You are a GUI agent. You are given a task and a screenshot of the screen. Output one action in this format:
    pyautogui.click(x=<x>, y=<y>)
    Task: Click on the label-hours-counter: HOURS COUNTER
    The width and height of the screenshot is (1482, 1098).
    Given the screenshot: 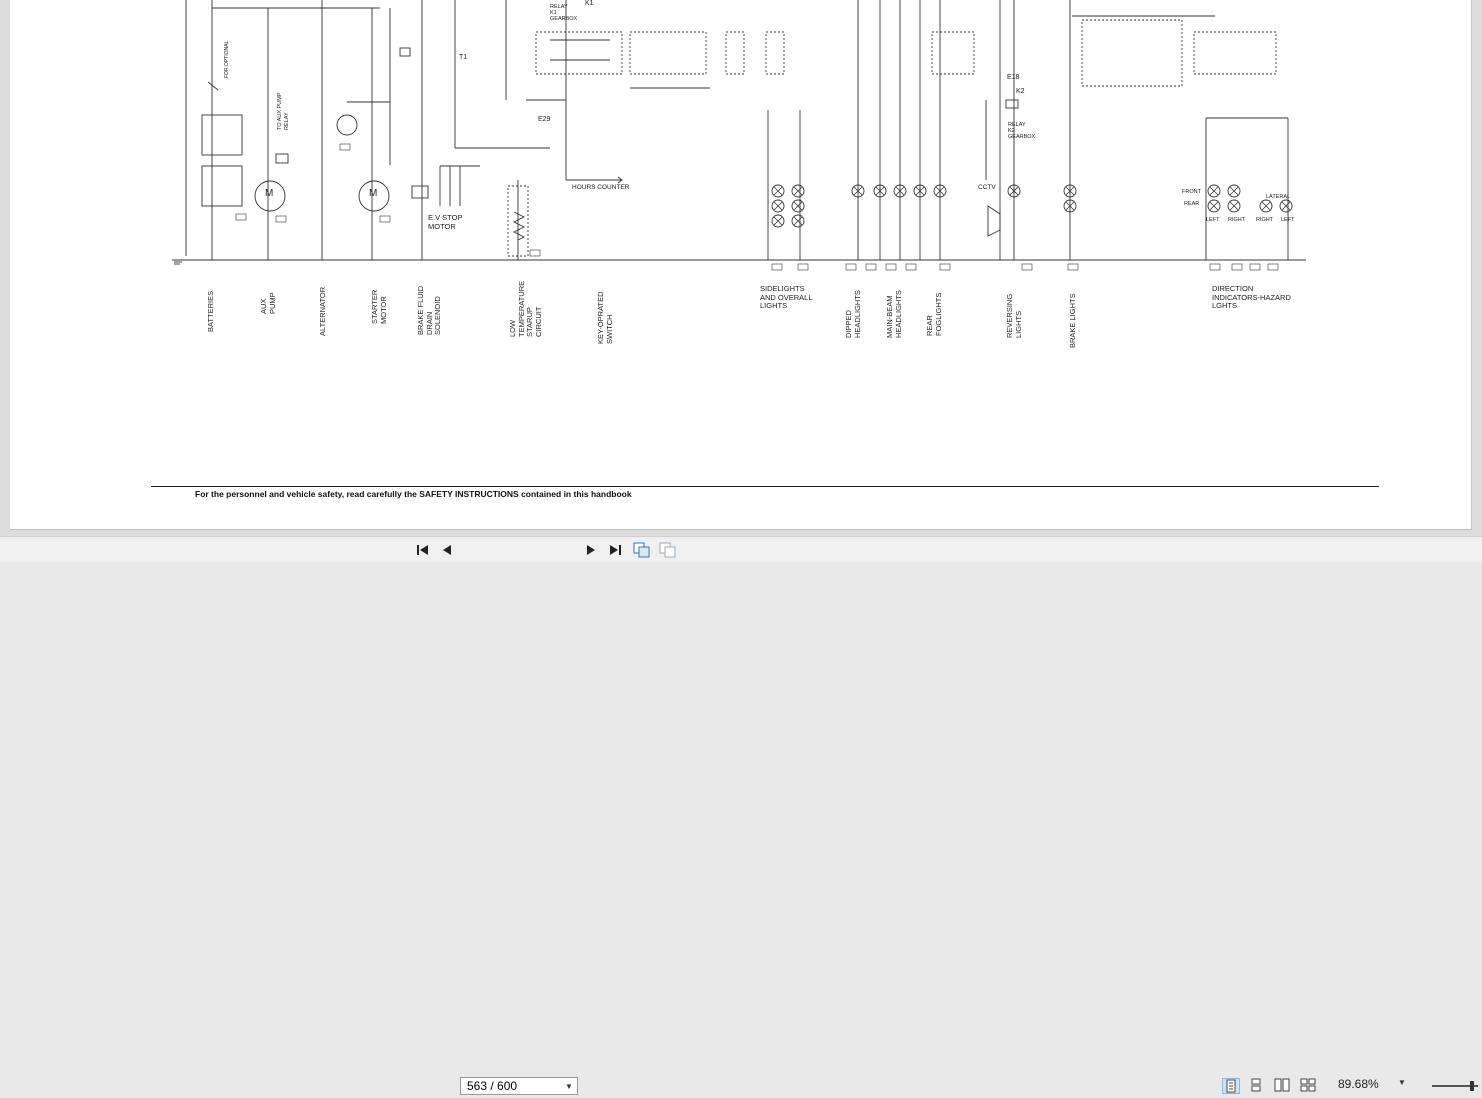 What is the action you would take?
    pyautogui.click(x=601, y=187)
    